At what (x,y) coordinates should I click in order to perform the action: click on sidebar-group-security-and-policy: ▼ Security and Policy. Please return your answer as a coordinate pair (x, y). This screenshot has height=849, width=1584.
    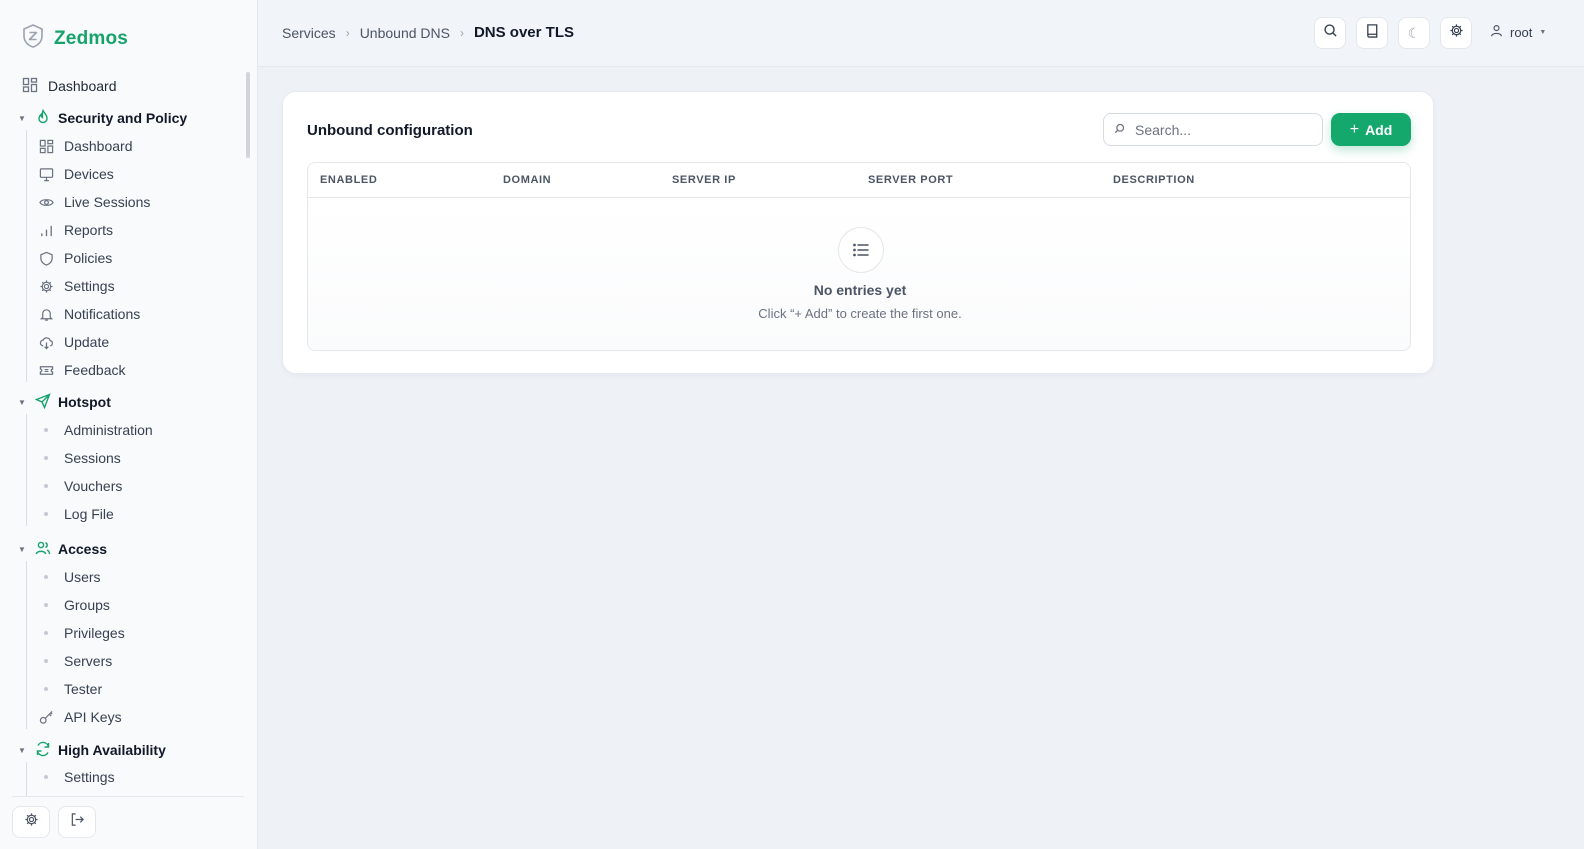
    Looking at the image, I should click on (102, 118).